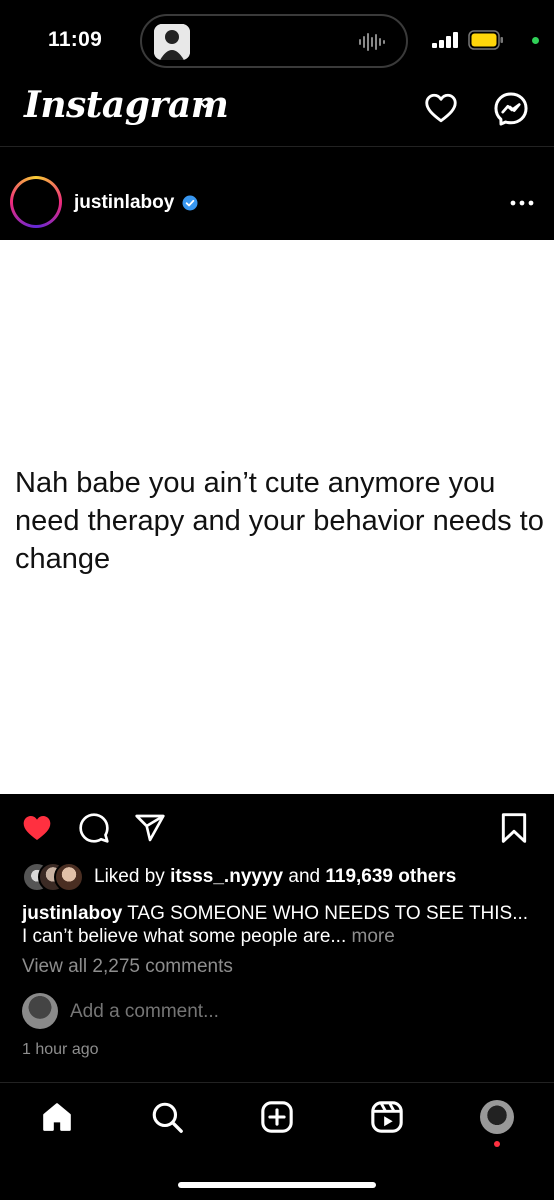 The width and height of the screenshot is (554, 1200). Describe the element at coordinates (172, 42) in the screenshot. I see `now-playing-thumbnail` at that location.